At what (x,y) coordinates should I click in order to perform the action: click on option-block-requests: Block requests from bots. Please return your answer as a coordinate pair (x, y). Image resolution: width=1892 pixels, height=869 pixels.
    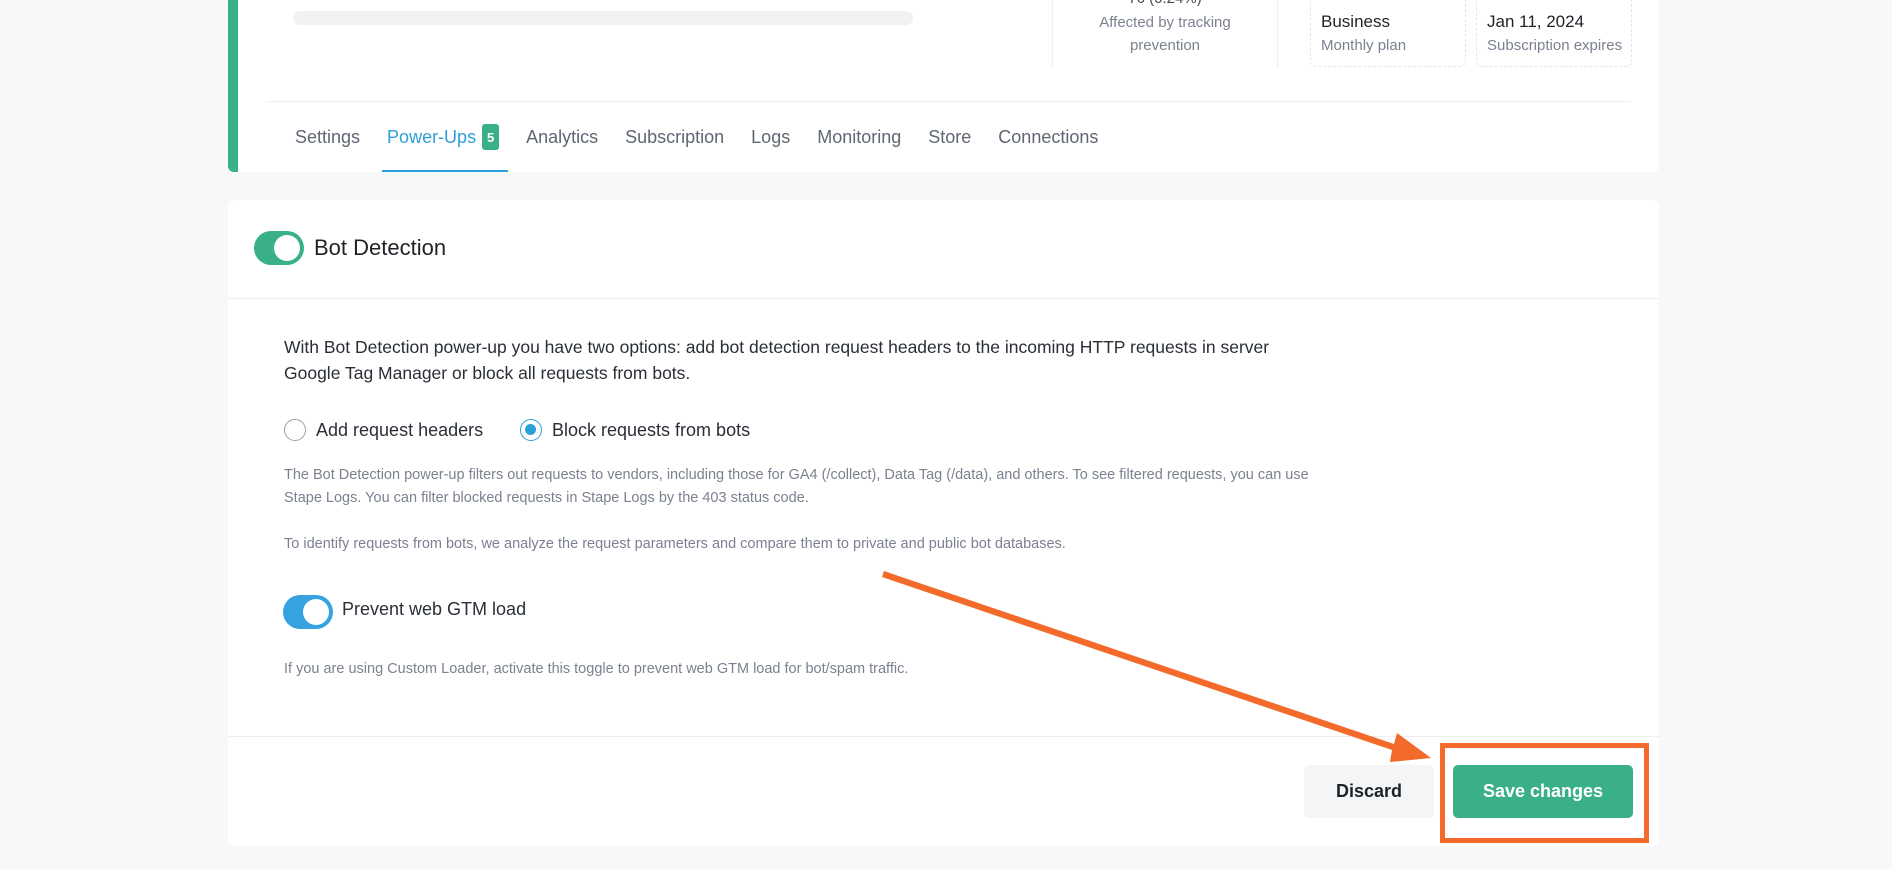
    Looking at the image, I should click on (635, 430).